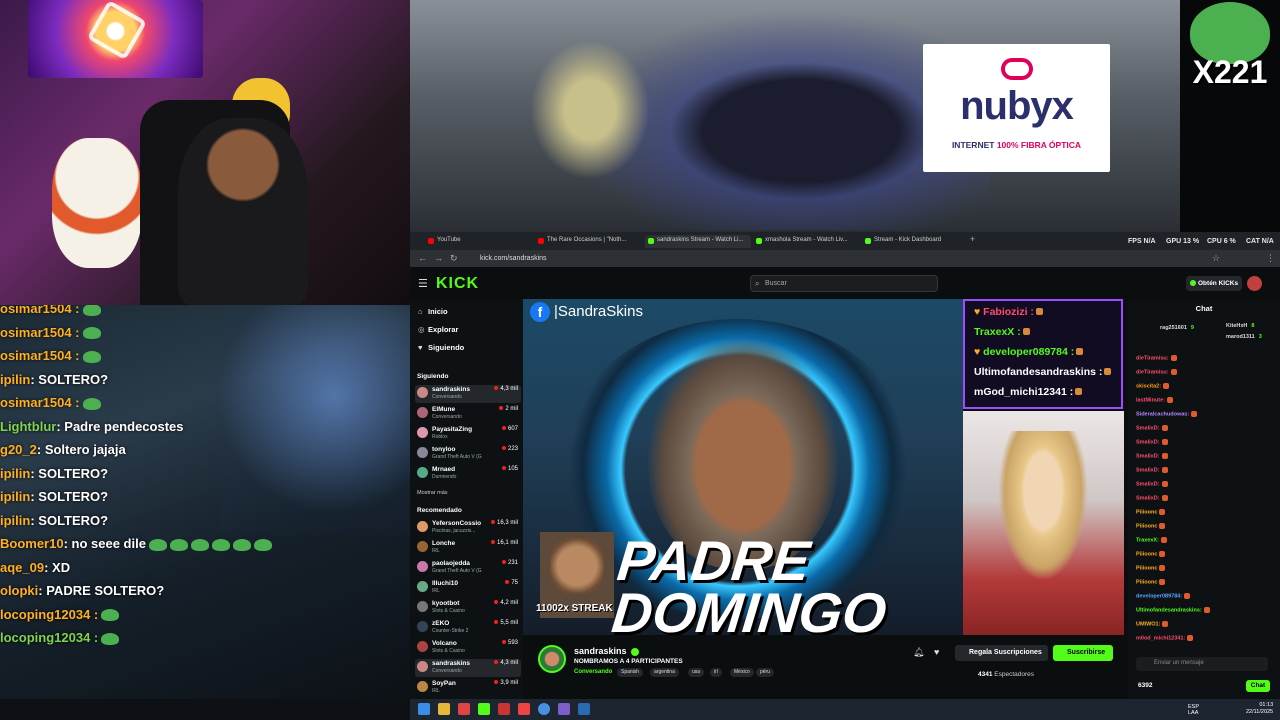  What do you see at coordinates (1270, 258) in the screenshot?
I see `menu-icon: ⋮` at bounding box center [1270, 258].